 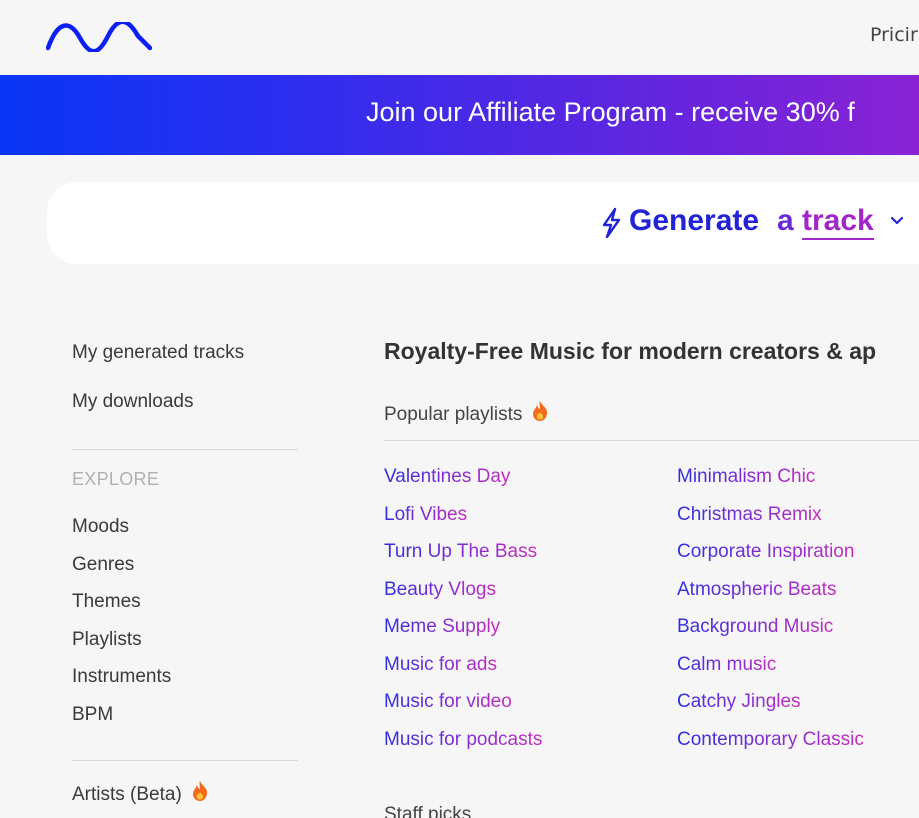 What do you see at coordinates (770, 740) in the screenshot?
I see `playlist-link: Contemporary Classic` at bounding box center [770, 740].